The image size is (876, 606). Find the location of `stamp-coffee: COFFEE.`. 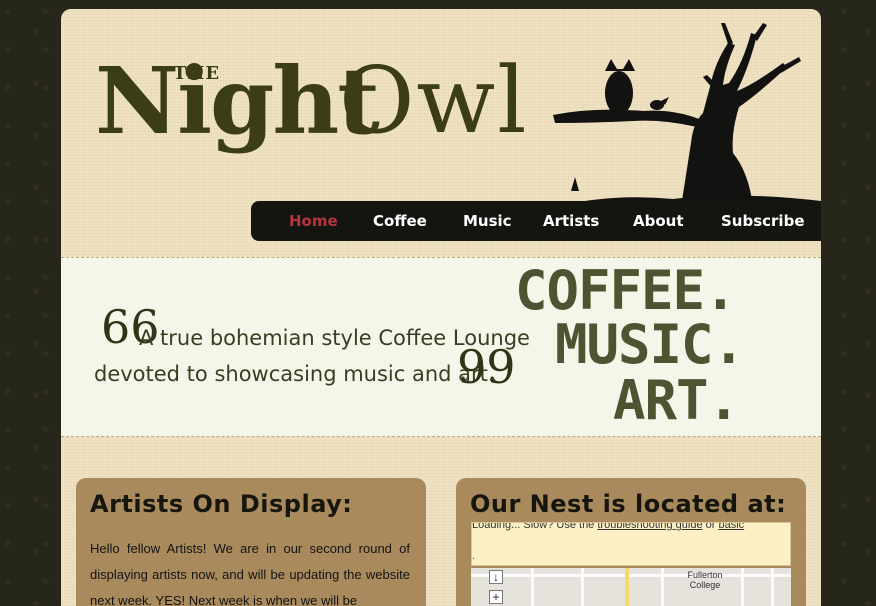

stamp-coffee: COFFEE. is located at coordinates (626, 290).